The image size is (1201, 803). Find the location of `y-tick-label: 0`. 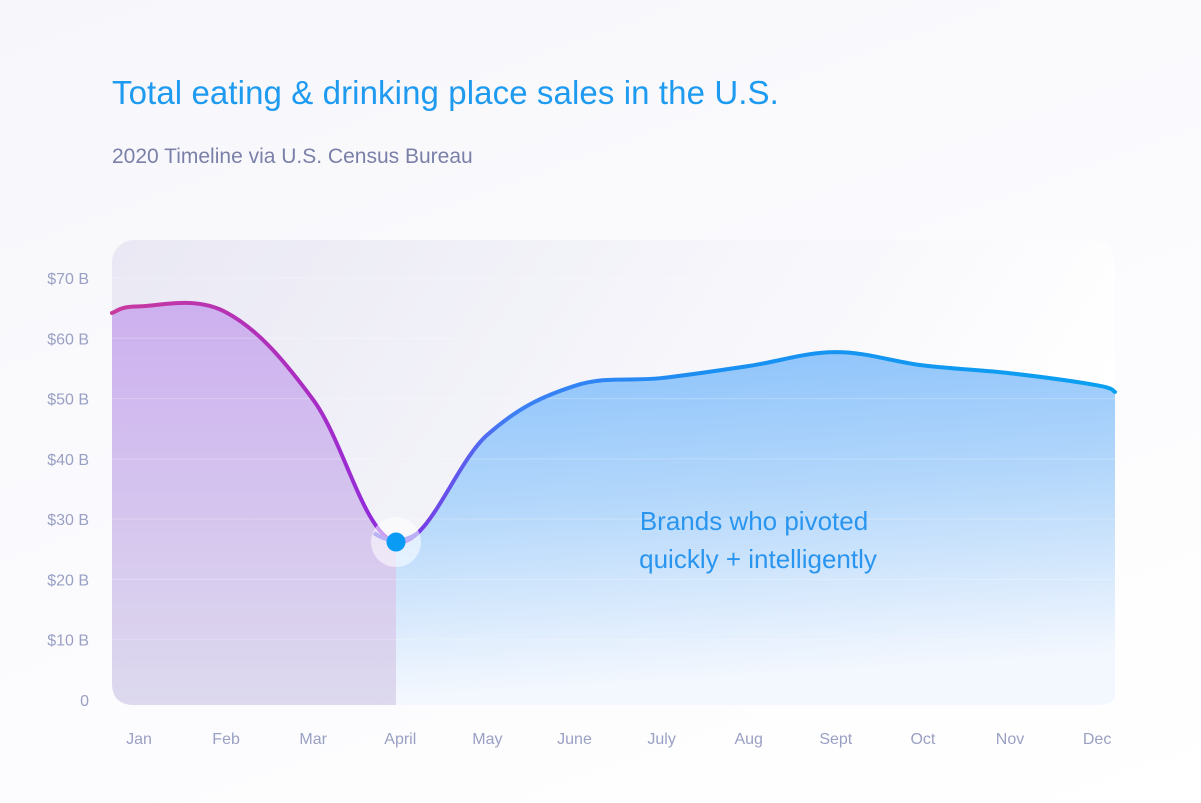

y-tick-label: 0 is located at coordinates (84, 701).